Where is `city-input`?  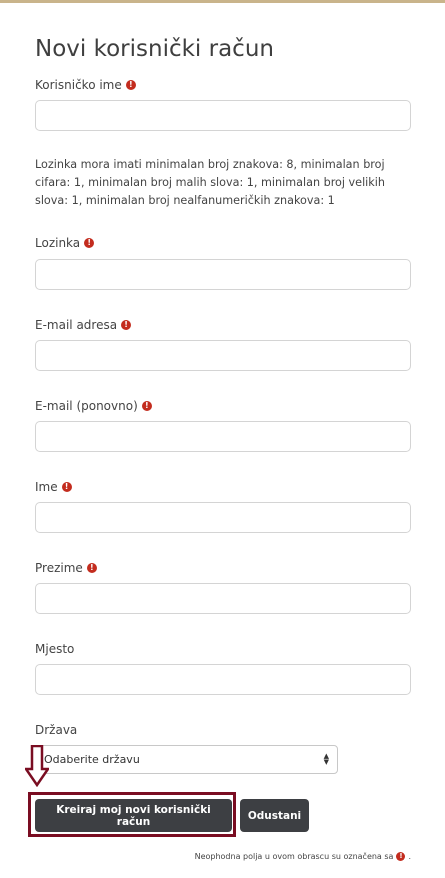
city-input is located at coordinates (223, 679).